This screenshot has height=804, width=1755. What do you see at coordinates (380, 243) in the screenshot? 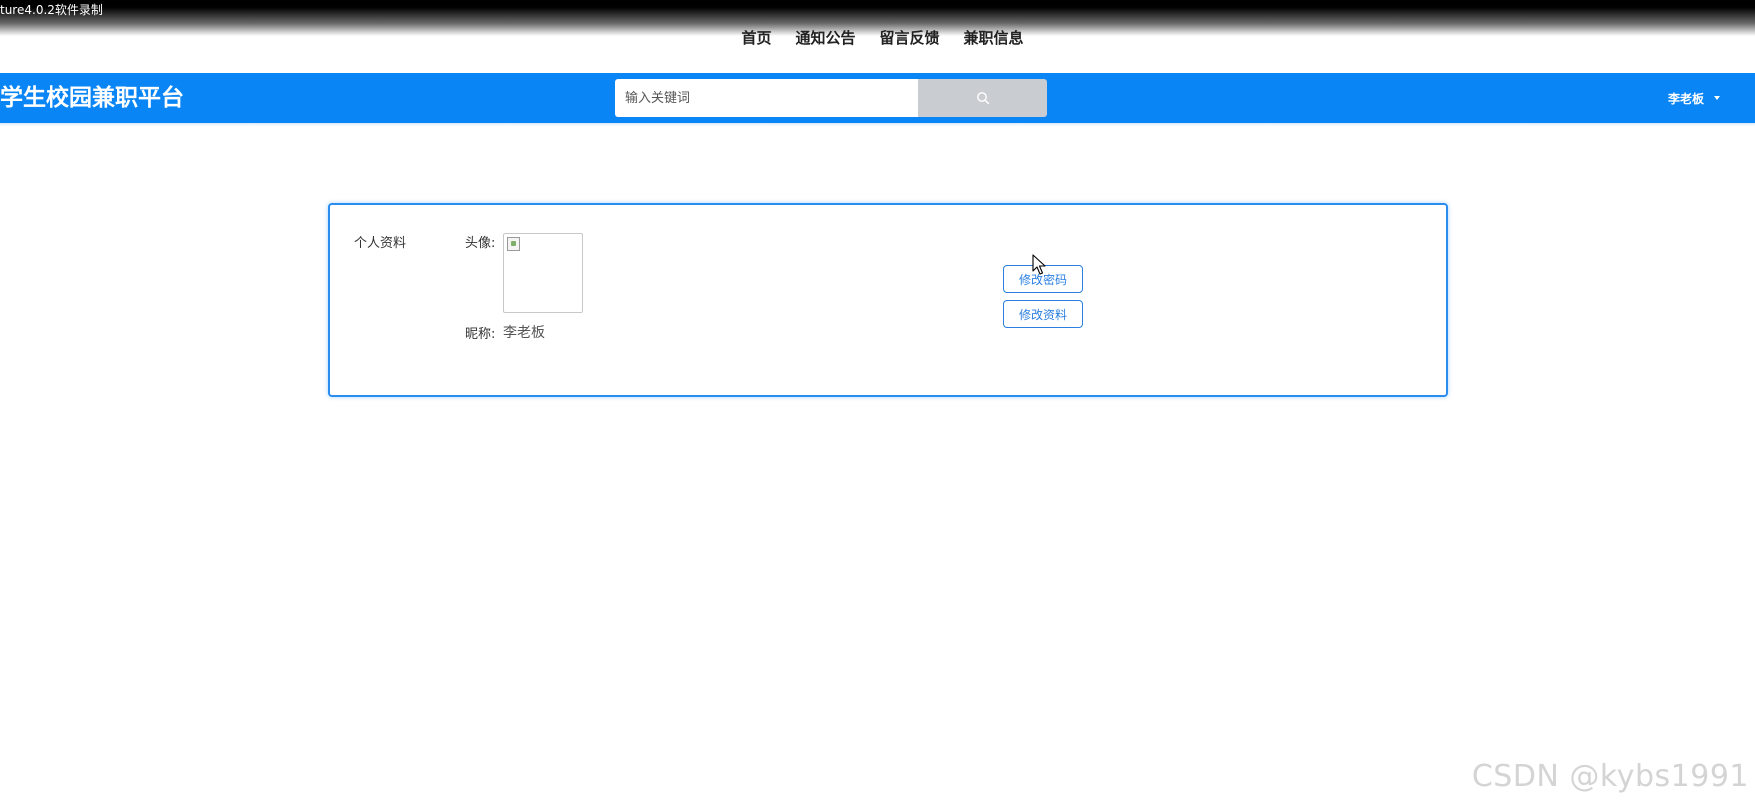
I see `profile-section-title: 个人资料` at bounding box center [380, 243].